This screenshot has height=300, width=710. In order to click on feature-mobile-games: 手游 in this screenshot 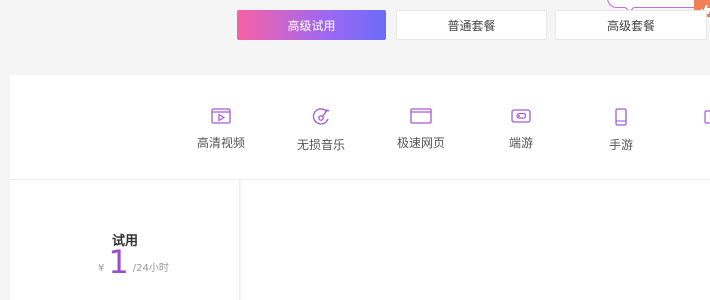, I will do `click(621, 130)`.